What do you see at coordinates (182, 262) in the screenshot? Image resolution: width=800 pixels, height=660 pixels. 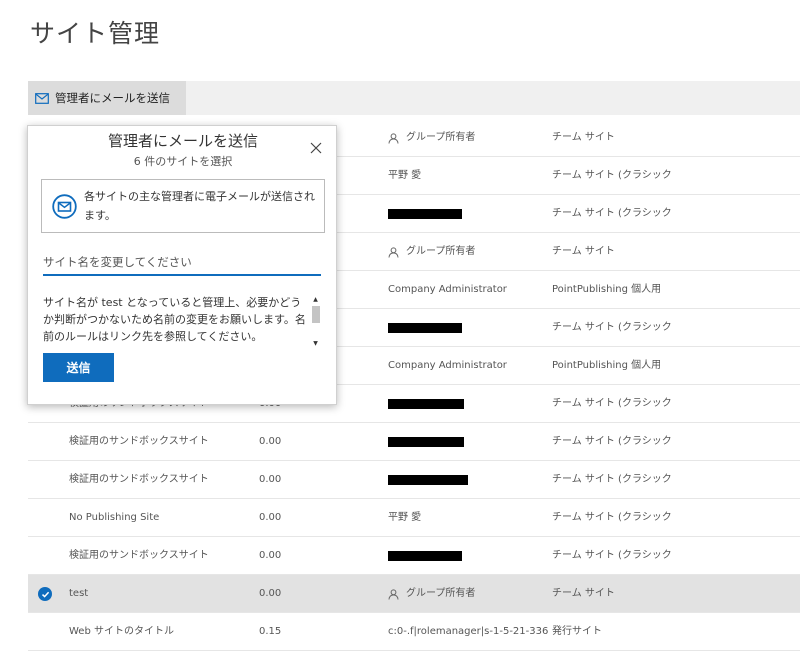 I see `subject-input` at bounding box center [182, 262].